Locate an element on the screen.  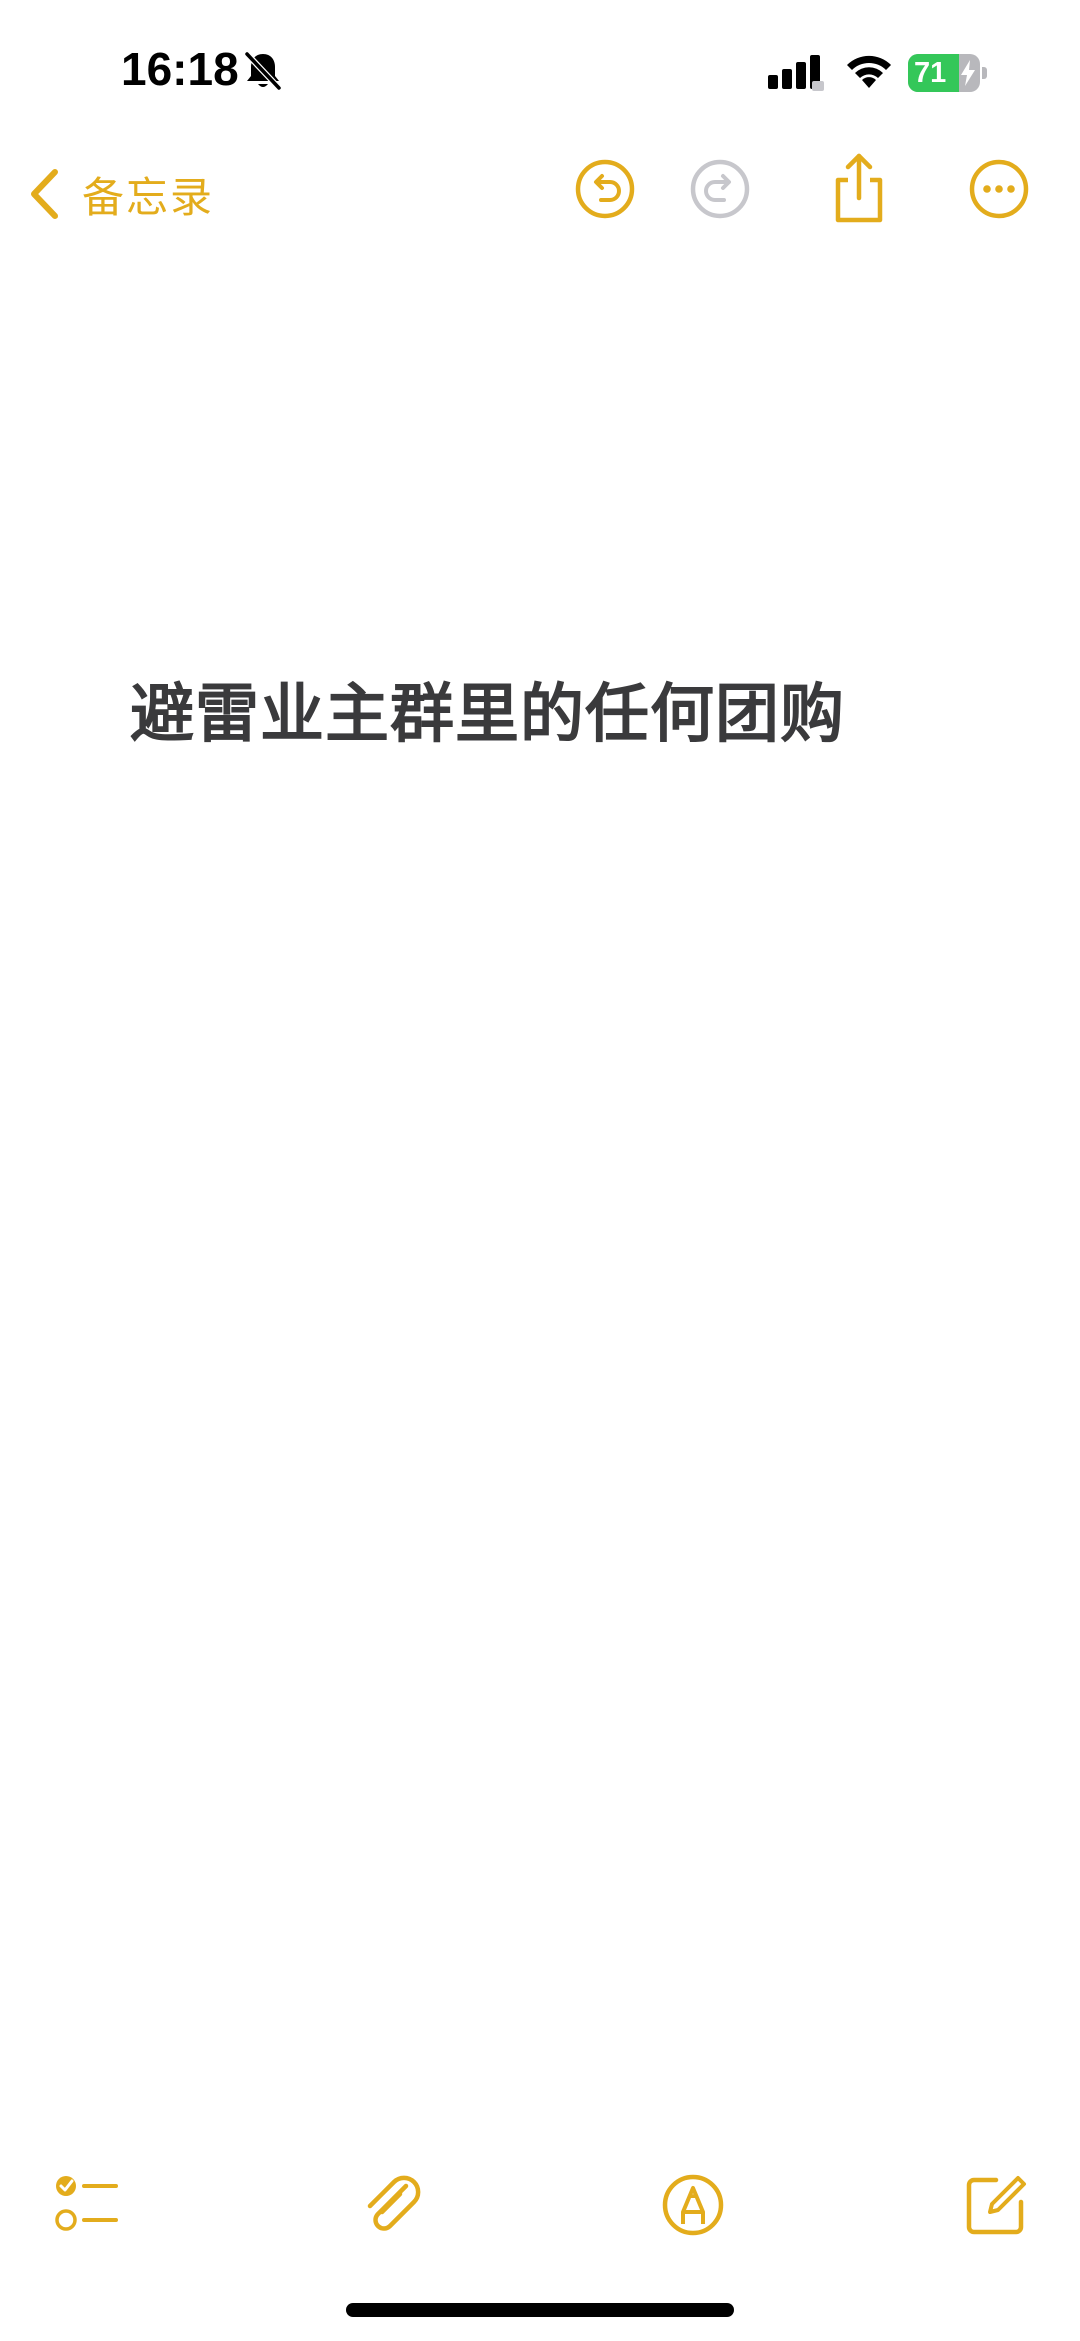
home-indicator is located at coordinates (540, 2310).